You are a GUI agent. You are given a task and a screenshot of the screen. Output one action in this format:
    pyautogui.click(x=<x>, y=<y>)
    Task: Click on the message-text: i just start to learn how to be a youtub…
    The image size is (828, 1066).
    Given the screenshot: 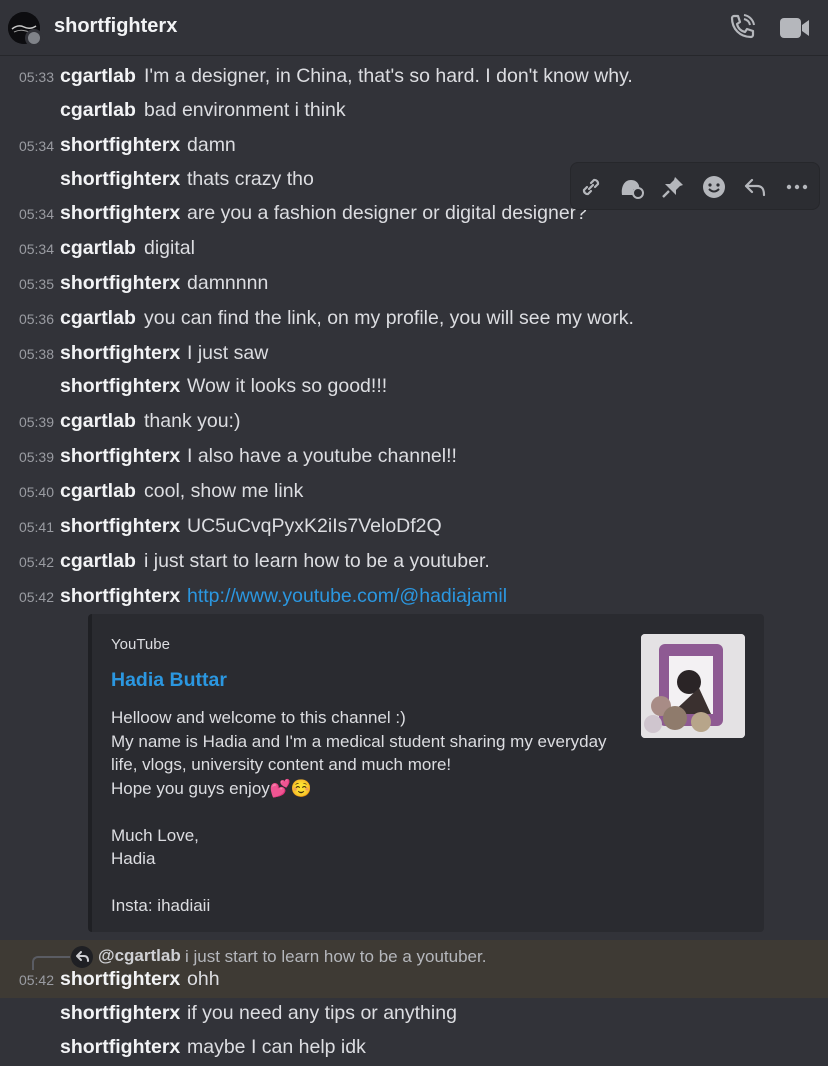 What is the action you would take?
    pyautogui.click(x=317, y=561)
    